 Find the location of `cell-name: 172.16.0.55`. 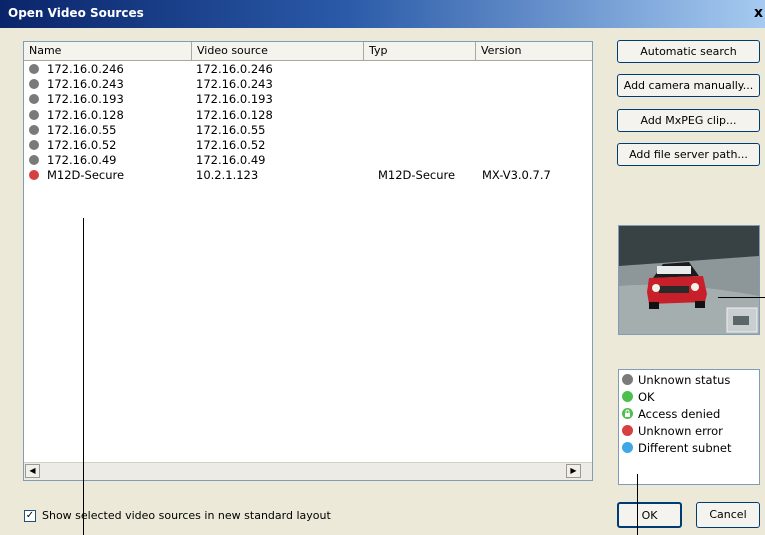

cell-name: 172.16.0.55 is located at coordinates (82, 129).